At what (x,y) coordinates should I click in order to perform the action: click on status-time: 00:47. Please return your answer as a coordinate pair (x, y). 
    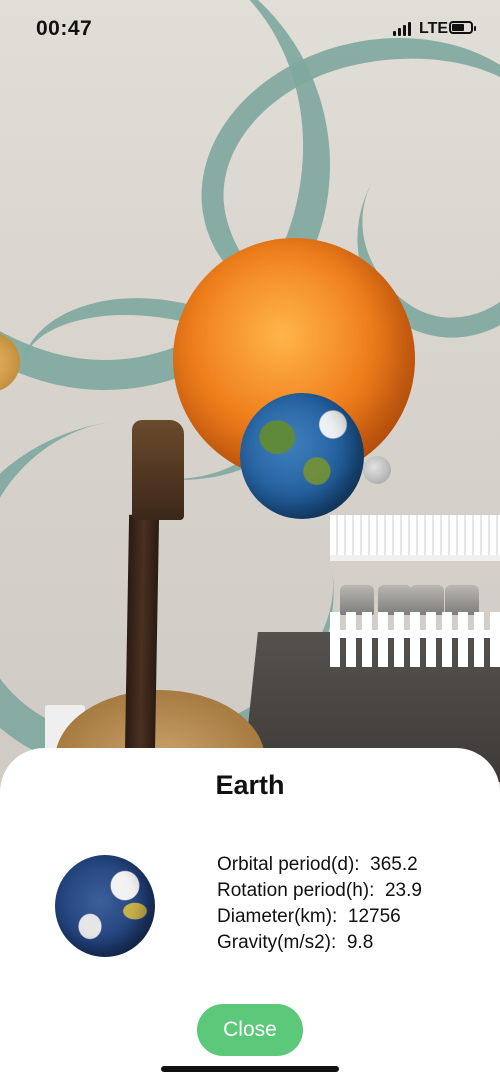
    Looking at the image, I should click on (64, 28).